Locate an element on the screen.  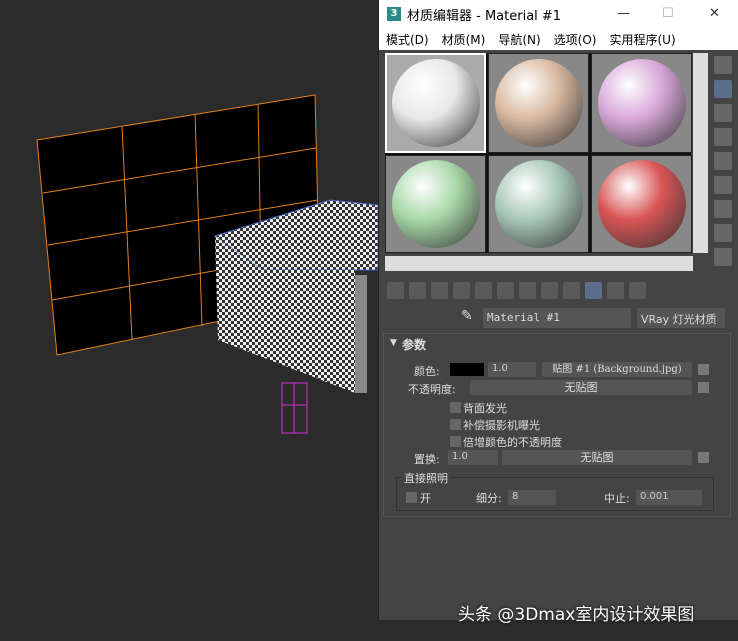
menu-bar: 模式(D) 材质(M) 导航(N) 选项(O) 实用程序(U) is located at coordinates (558, 39).